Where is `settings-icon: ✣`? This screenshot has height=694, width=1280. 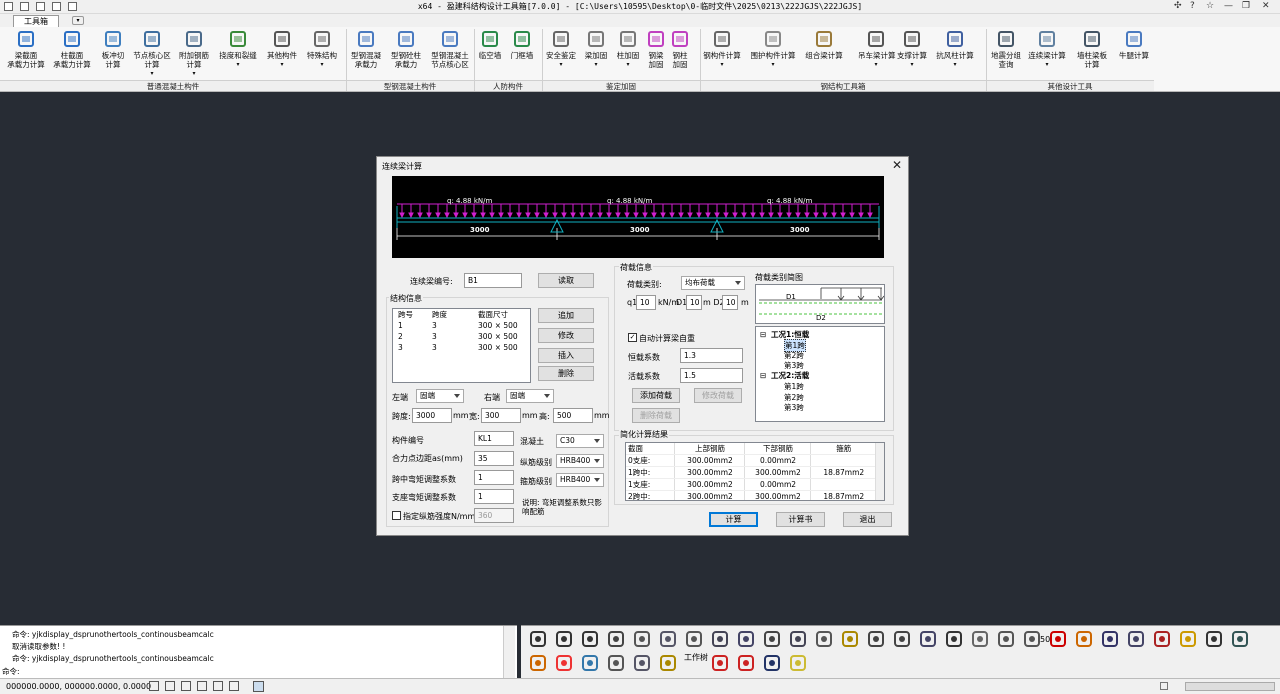 settings-icon: ✣ is located at coordinates (1178, 6).